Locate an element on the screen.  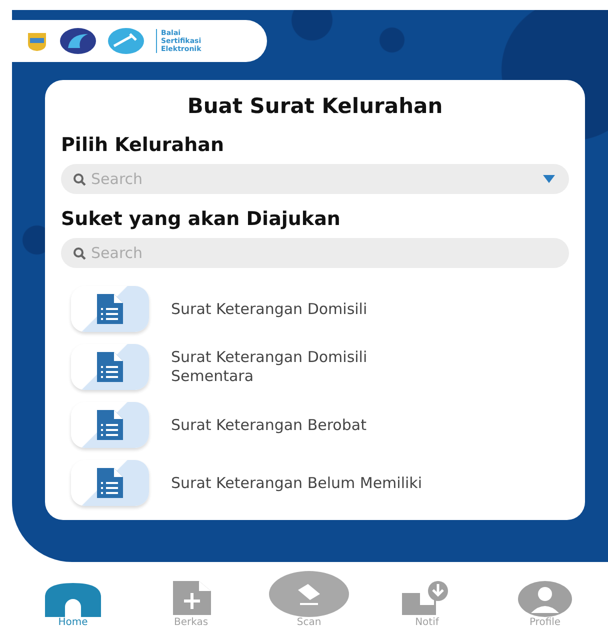
letter-list-item: Surat Keterangan Domisili is located at coordinates (320, 309).